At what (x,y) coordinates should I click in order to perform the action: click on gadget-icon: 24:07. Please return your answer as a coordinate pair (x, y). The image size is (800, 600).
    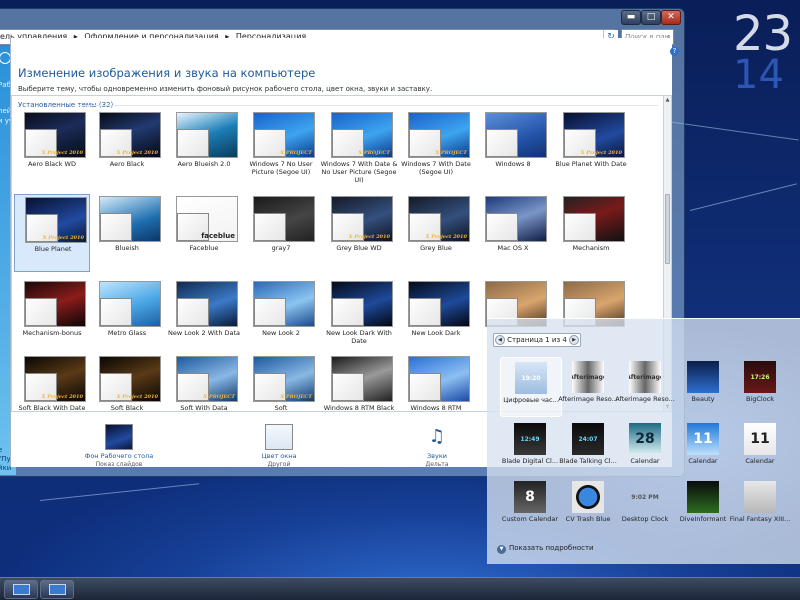
    Looking at the image, I should click on (588, 439).